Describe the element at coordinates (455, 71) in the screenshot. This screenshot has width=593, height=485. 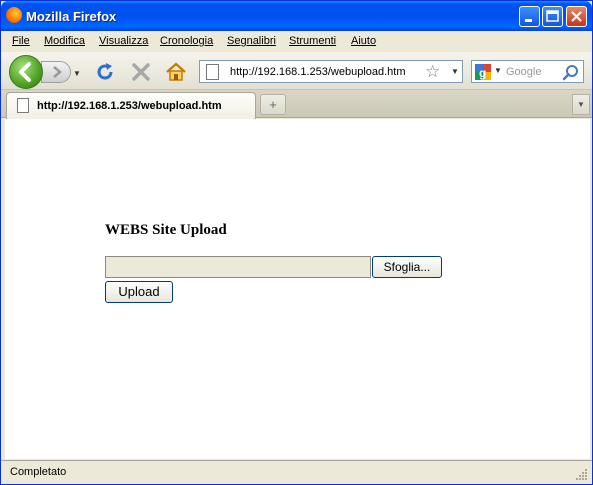
I see `url-dropdown-icon: ▼` at that location.